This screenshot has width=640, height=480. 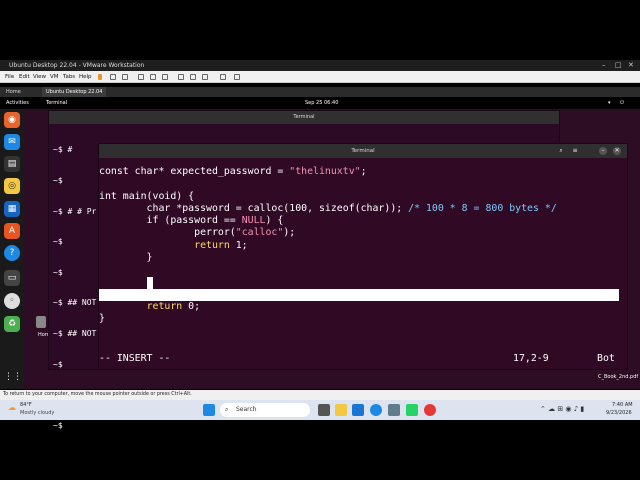 What do you see at coordinates (17, 103) in the screenshot?
I see `activities-button: Activities` at bounding box center [17, 103].